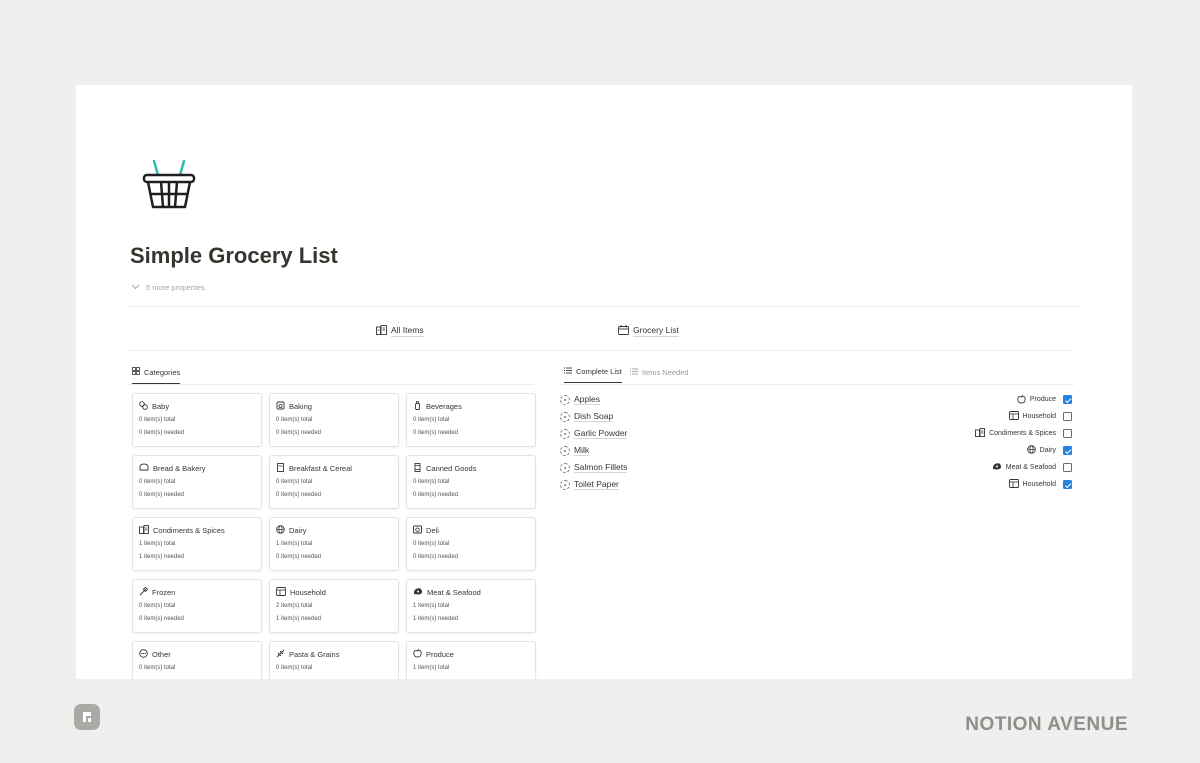 The height and width of the screenshot is (763, 1200). I want to click on tab-items-needed: Items Needed, so click(659, 375).